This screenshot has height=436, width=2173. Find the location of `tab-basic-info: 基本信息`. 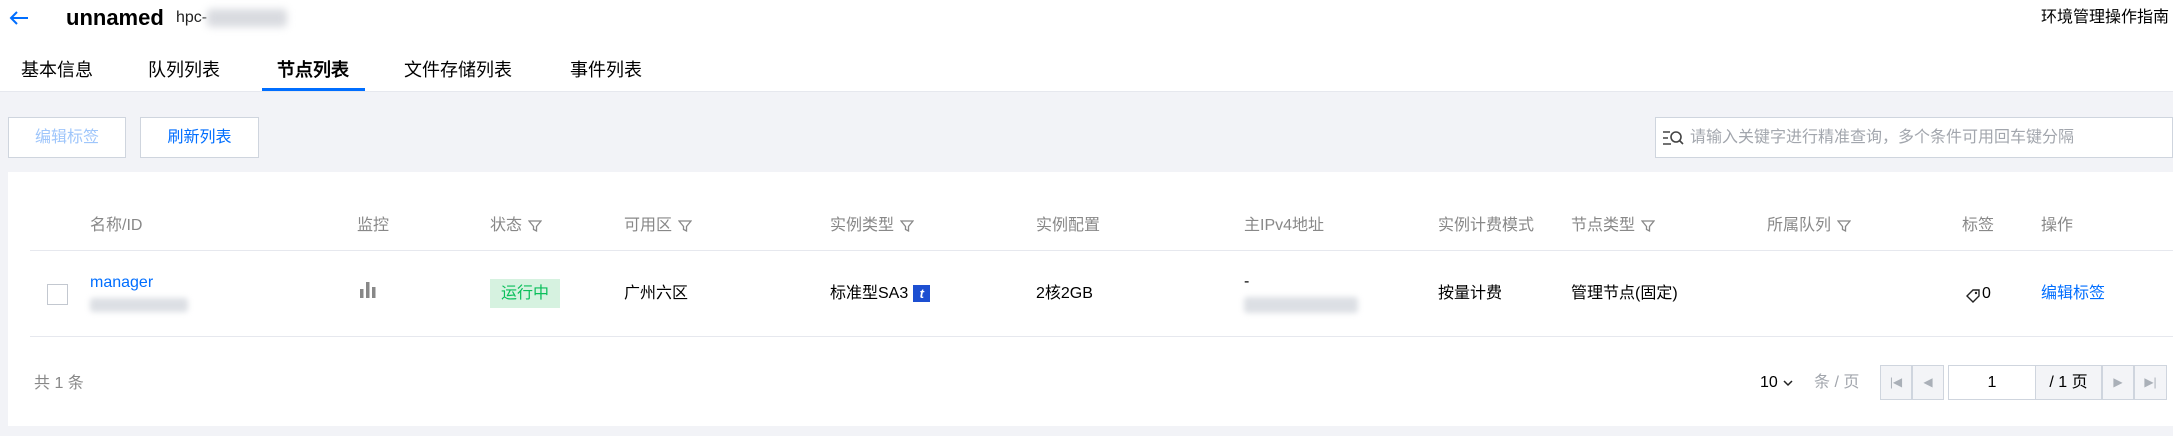

tab-basic-info: 基本信息 is located at coordinates (57, 74).